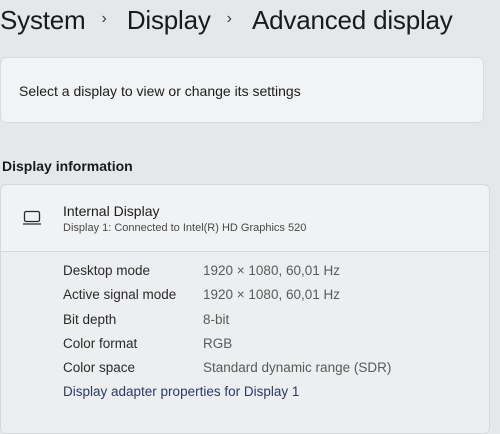 The image size is (500, 434). What do you see at coordinates (32, 218) in the screenshot?
I see `monitor-icon` at bounding box center [32, 218].